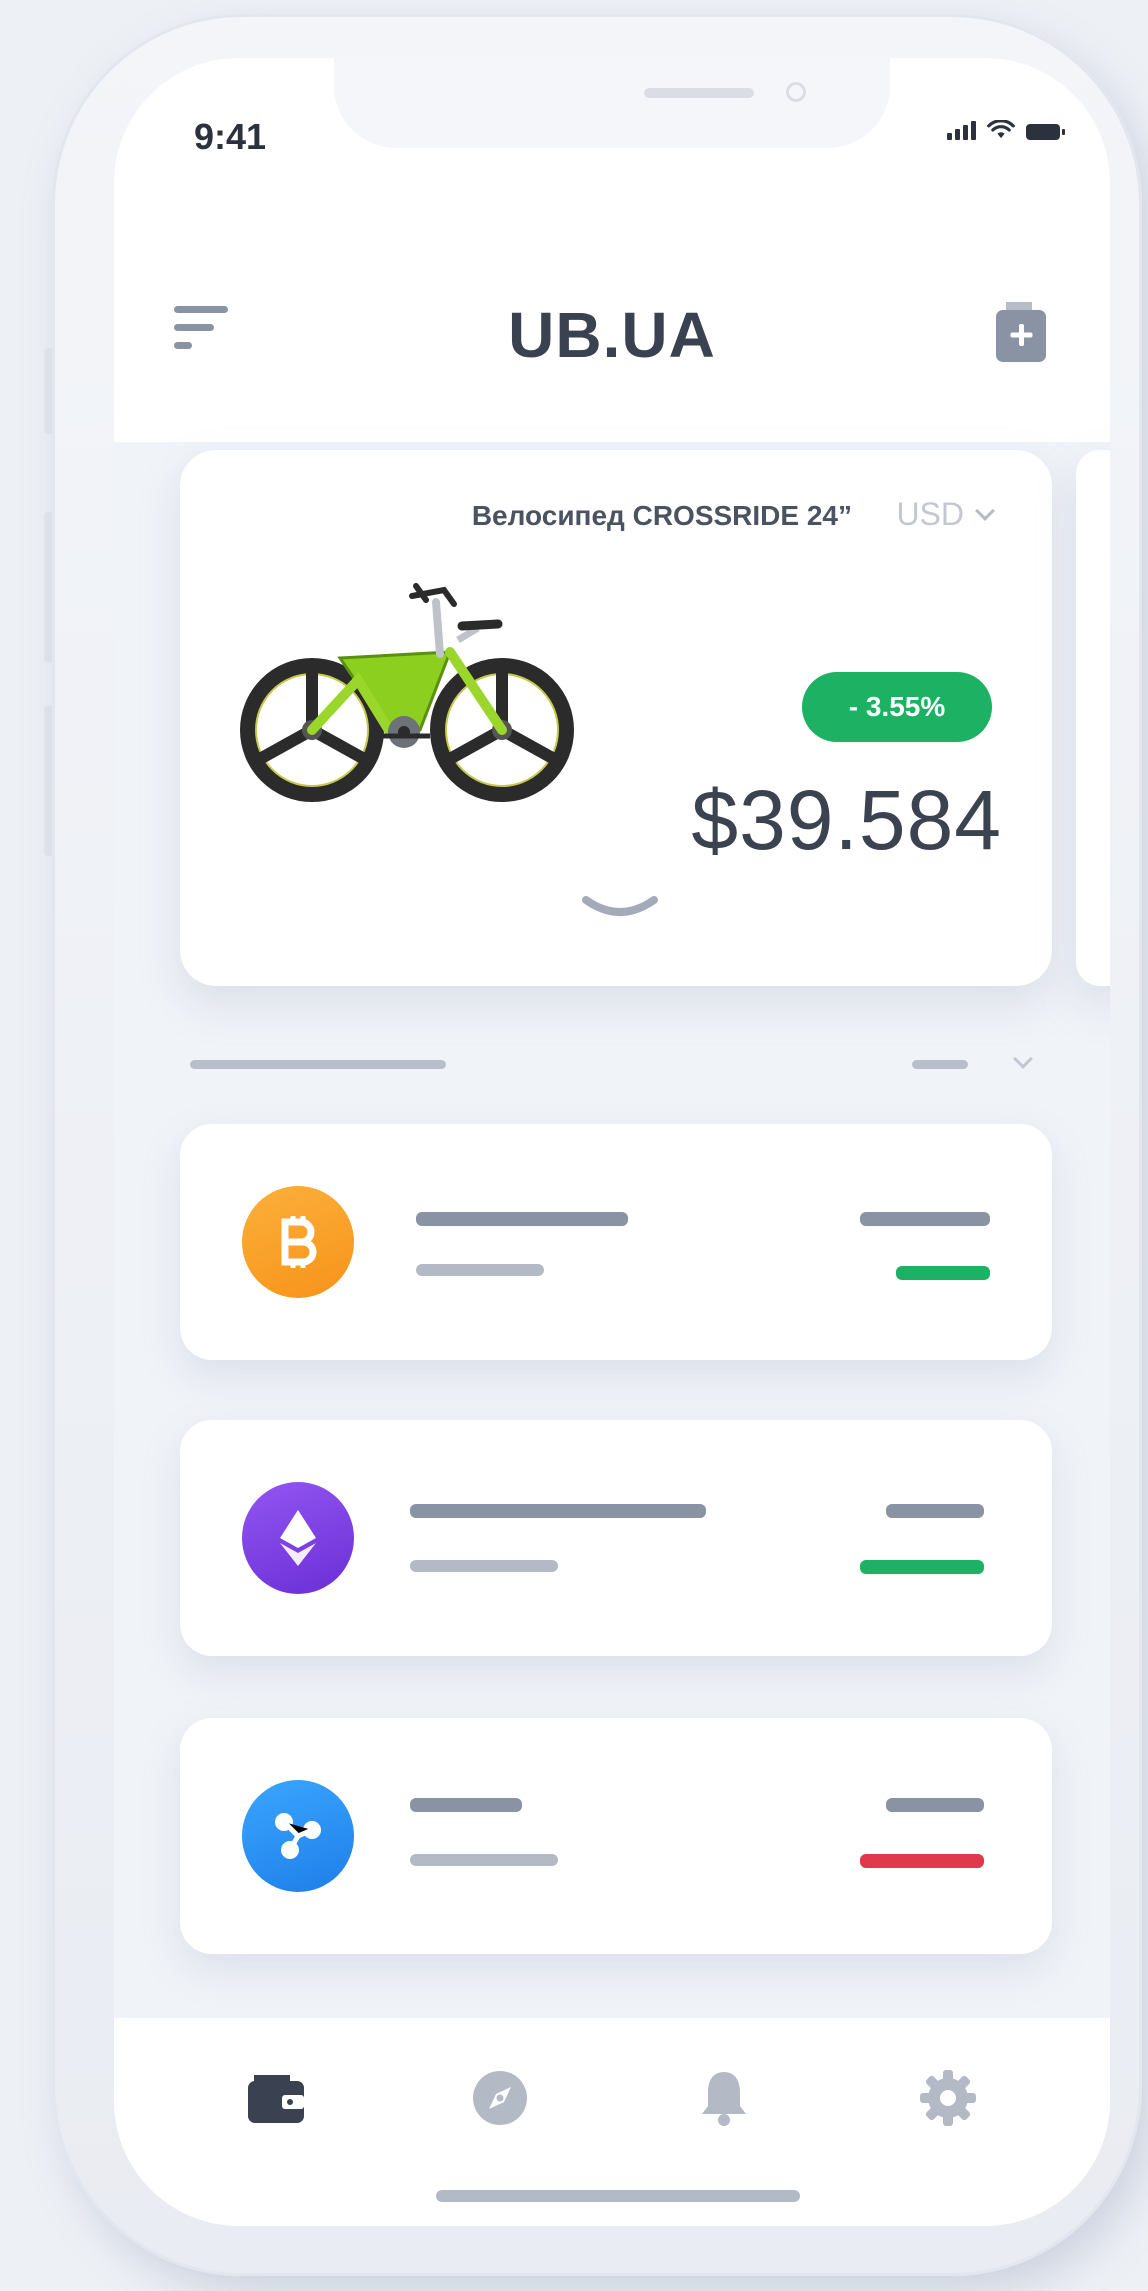 Image resolution: width=1148 pixels, height=2291 pixels. Describe the element at coordinates (298, 1836) in the screenshot. I see `ripple-icon` at that location.